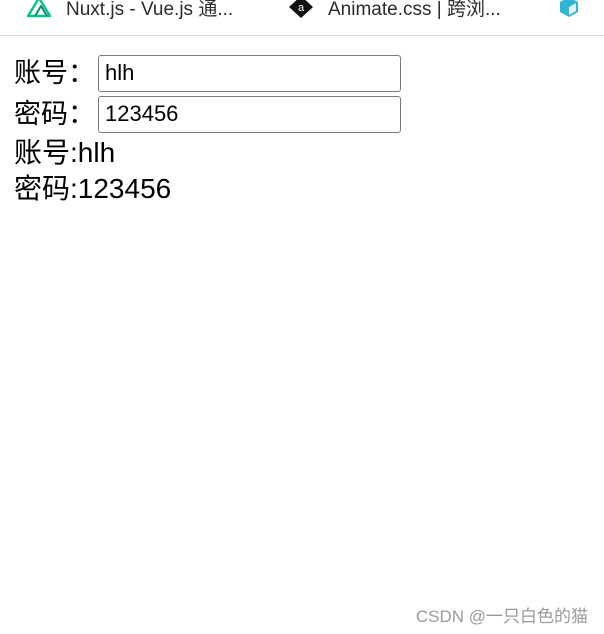  I want to click on account-input, so click(249, 73).